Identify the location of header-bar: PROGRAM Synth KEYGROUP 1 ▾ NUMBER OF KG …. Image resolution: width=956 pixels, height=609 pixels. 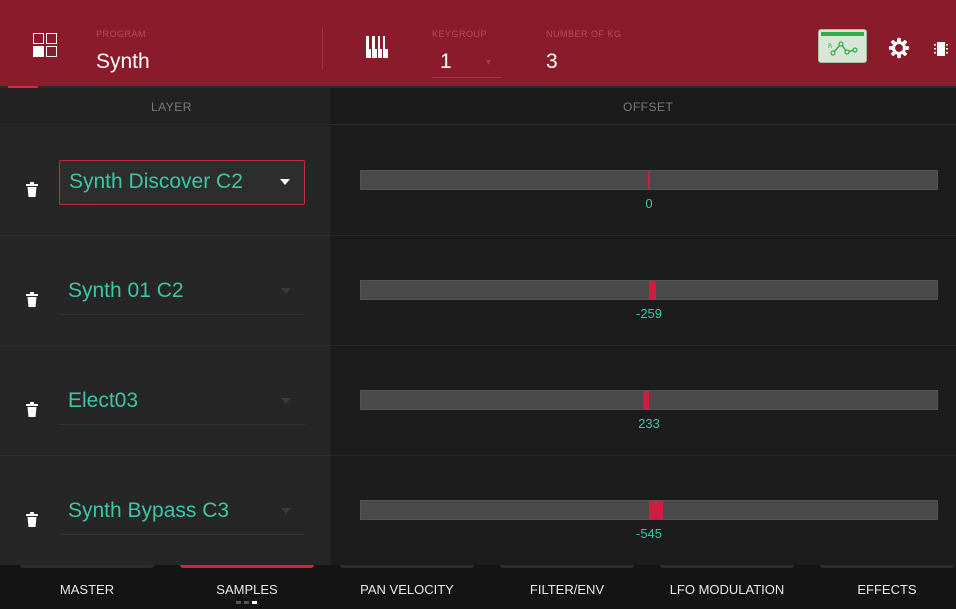
(478, 44).